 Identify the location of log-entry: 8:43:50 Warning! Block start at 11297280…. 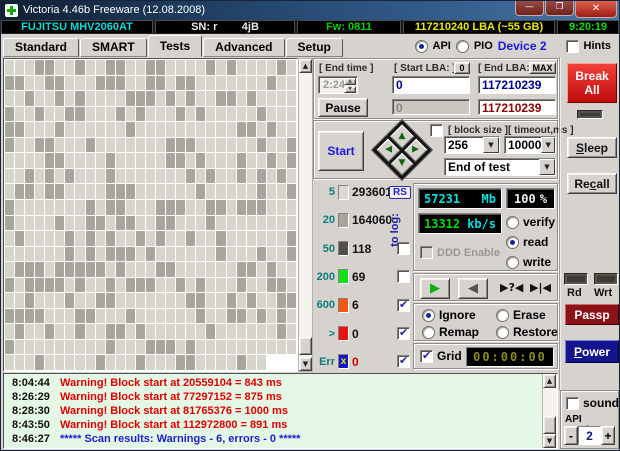
(150, 425).